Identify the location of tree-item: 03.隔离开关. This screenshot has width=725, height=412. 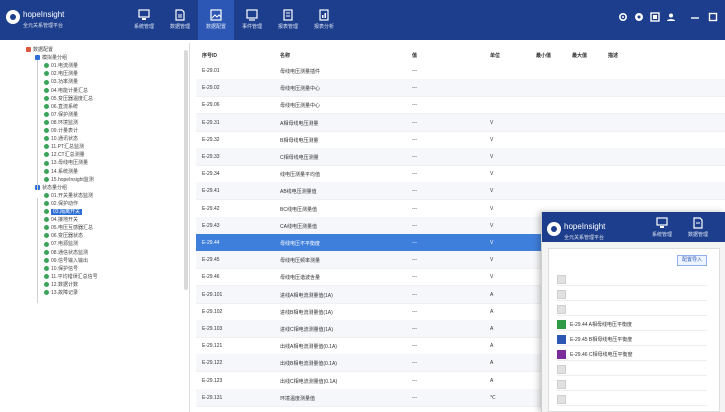
(63, 212).